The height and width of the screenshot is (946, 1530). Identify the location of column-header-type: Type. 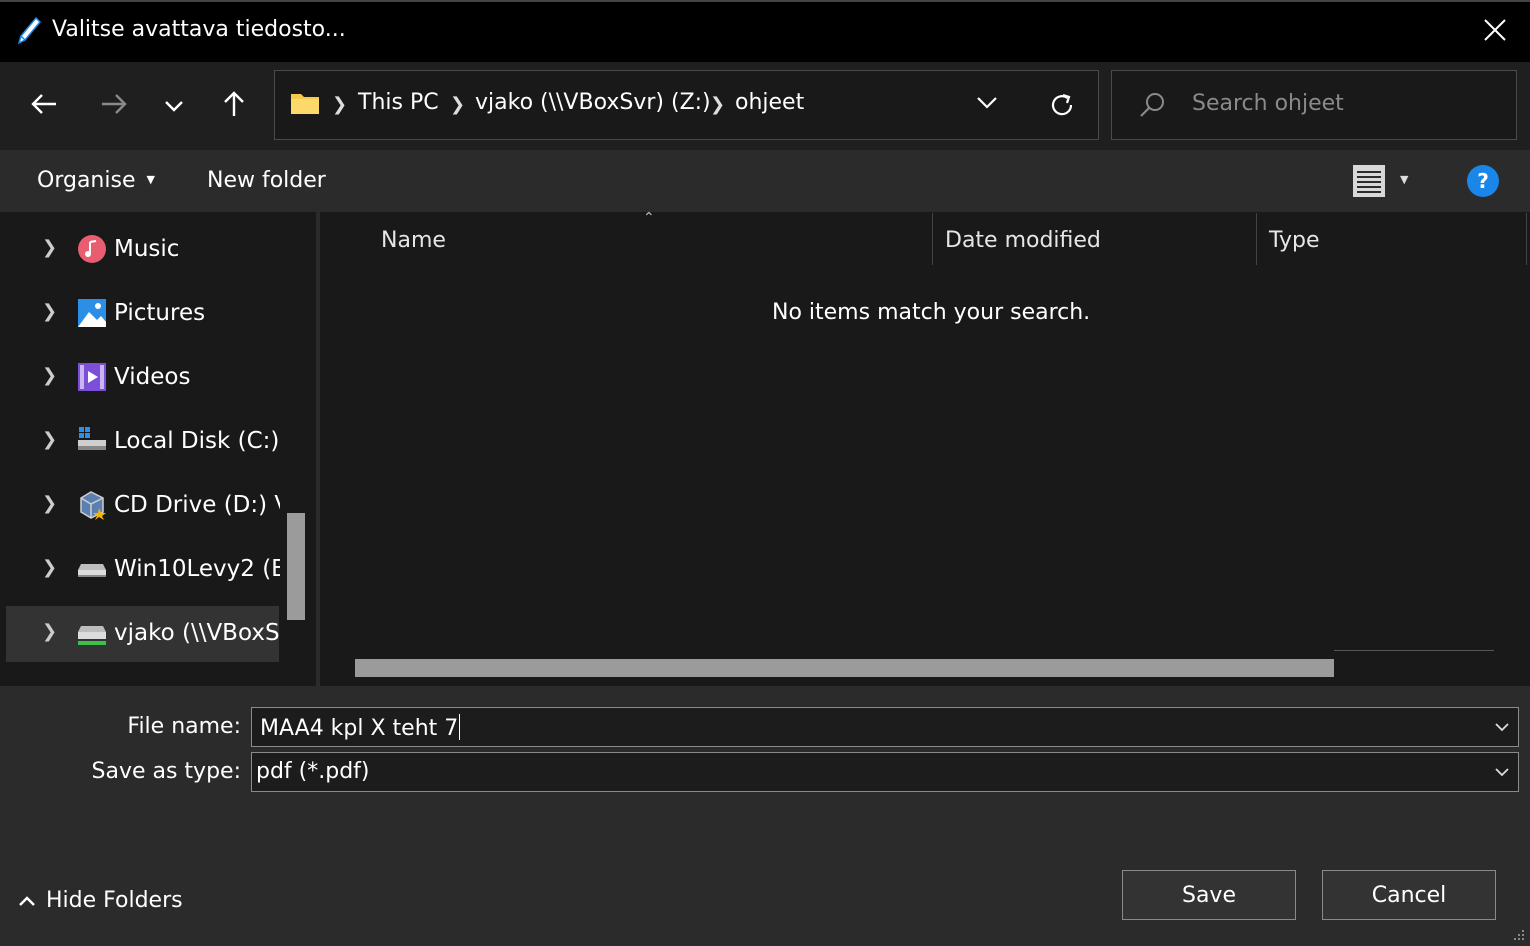
(1294, 240).